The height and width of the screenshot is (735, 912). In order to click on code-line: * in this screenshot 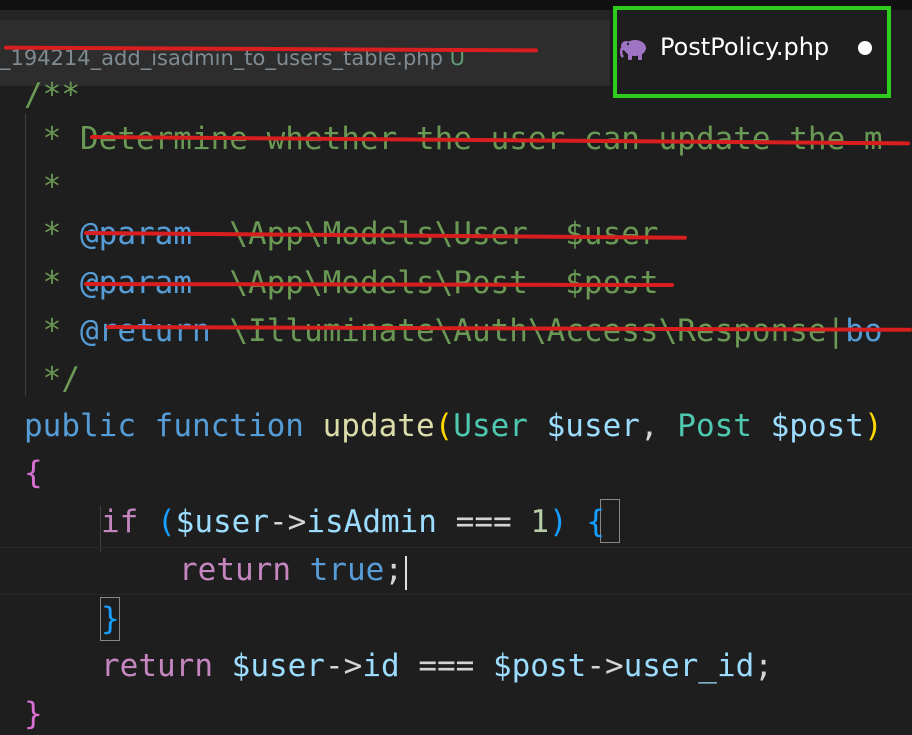, I will do `click(43, 187)`.